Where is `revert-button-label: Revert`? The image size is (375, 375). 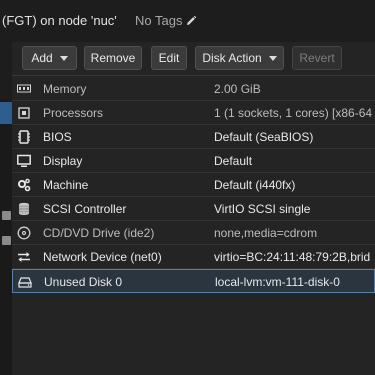
revert-button-label: Revert is located at coordinates (317, 58).